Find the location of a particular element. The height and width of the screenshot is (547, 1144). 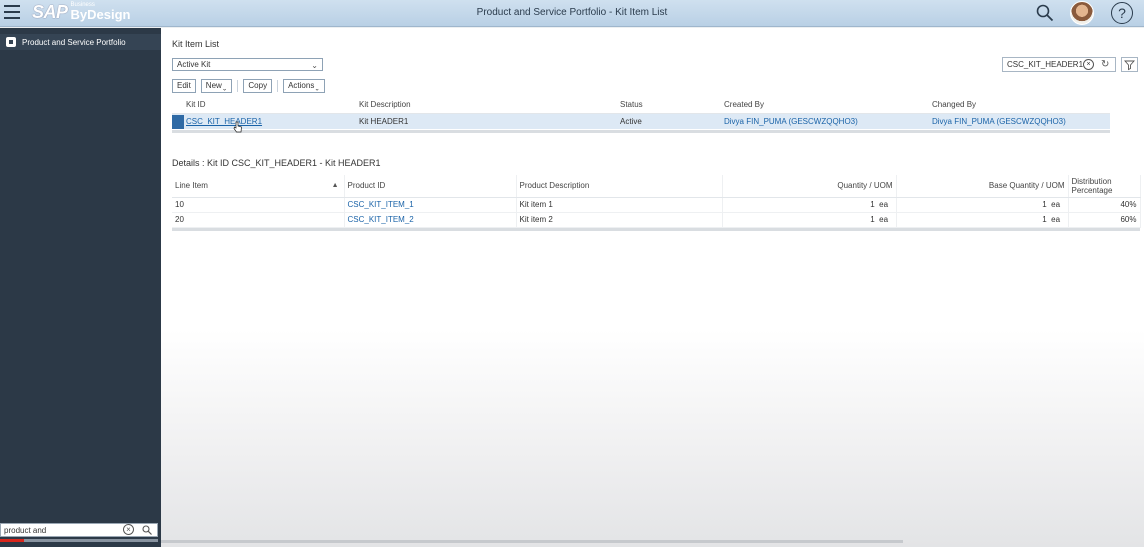

kit-description-cell: Kit HEADER1 is located at coordinates (475, 121).